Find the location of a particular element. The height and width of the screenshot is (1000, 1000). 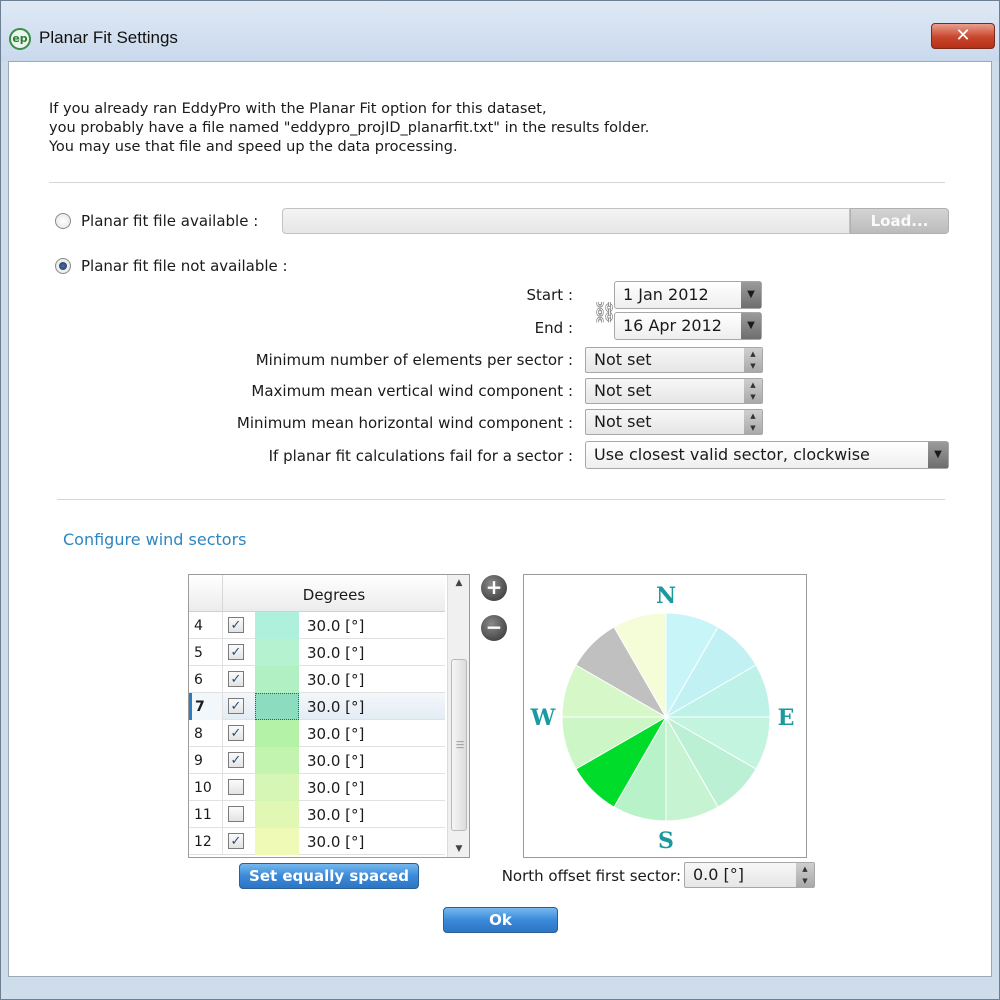

set-equally-spaced-button: Set equally spaced is located at coordinates (329, 876).